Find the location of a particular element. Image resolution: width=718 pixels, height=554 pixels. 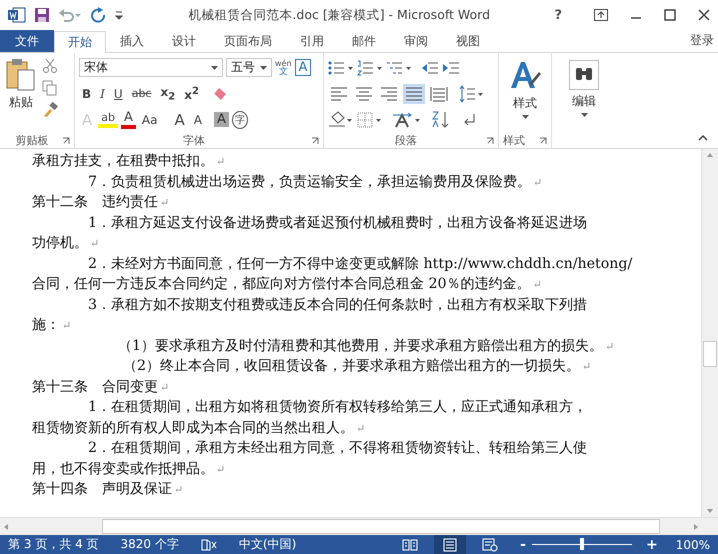

font-effect-button: Aa is located at coordinates (149, 119).